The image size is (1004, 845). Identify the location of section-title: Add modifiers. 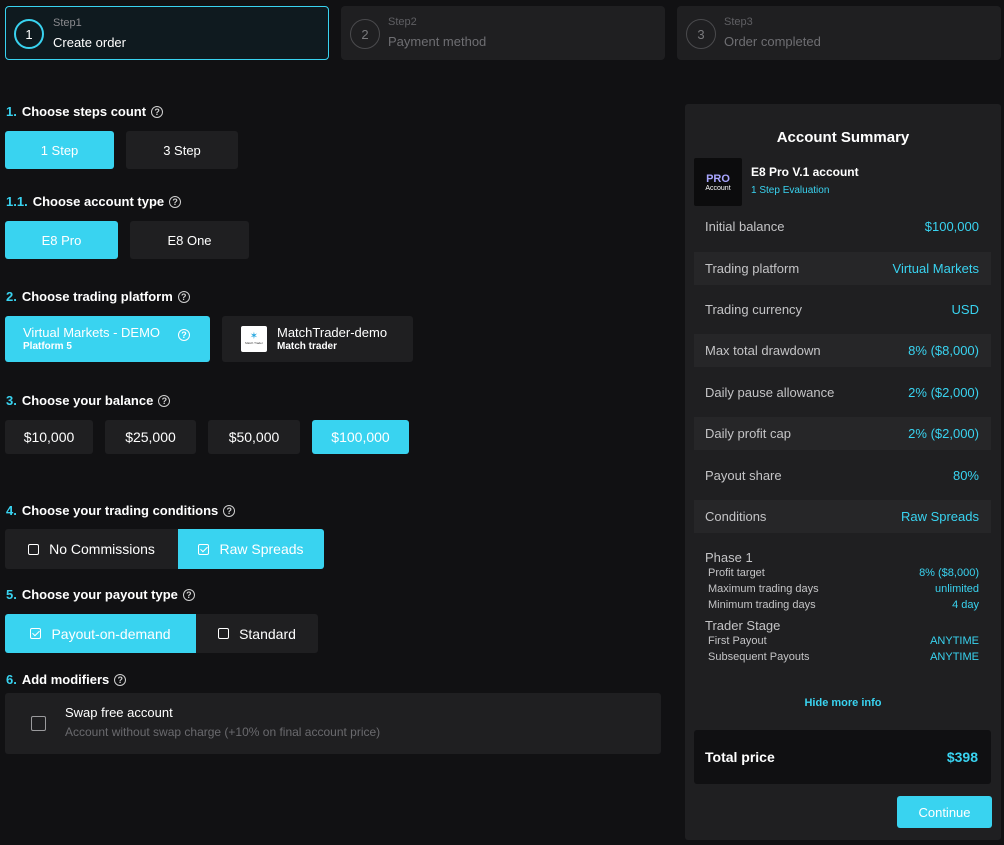
(65, 679).